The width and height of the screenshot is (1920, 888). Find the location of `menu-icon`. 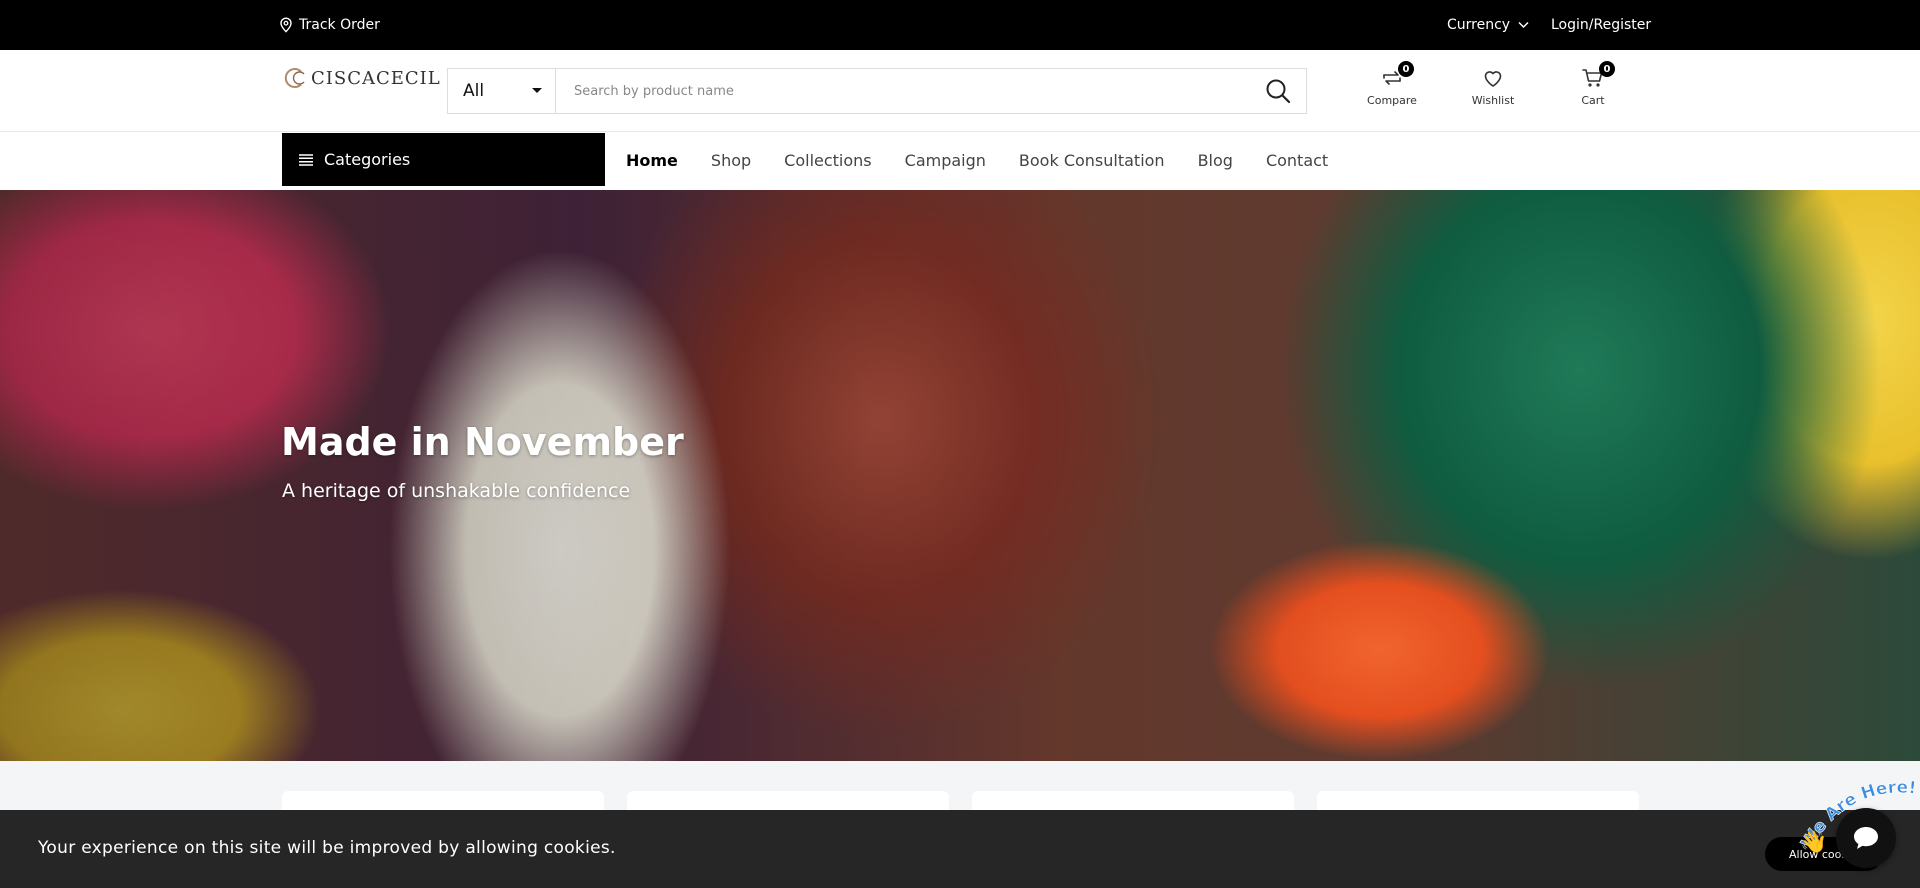

menu-icon is located at coordinates (306, 159).